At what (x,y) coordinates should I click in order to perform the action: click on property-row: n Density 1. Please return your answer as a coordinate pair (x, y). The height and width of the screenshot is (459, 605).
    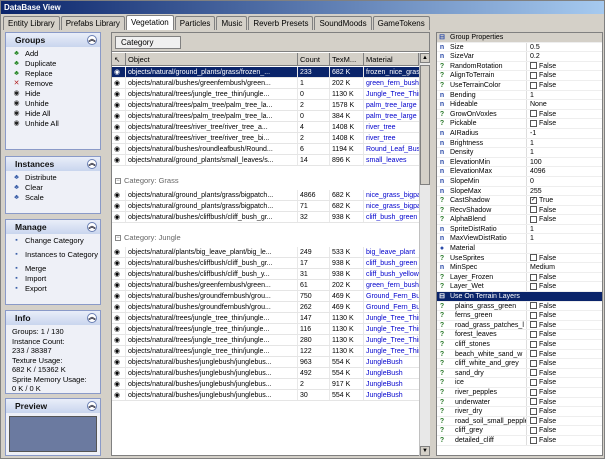
    Looking at the image, I should click on (519, 153).